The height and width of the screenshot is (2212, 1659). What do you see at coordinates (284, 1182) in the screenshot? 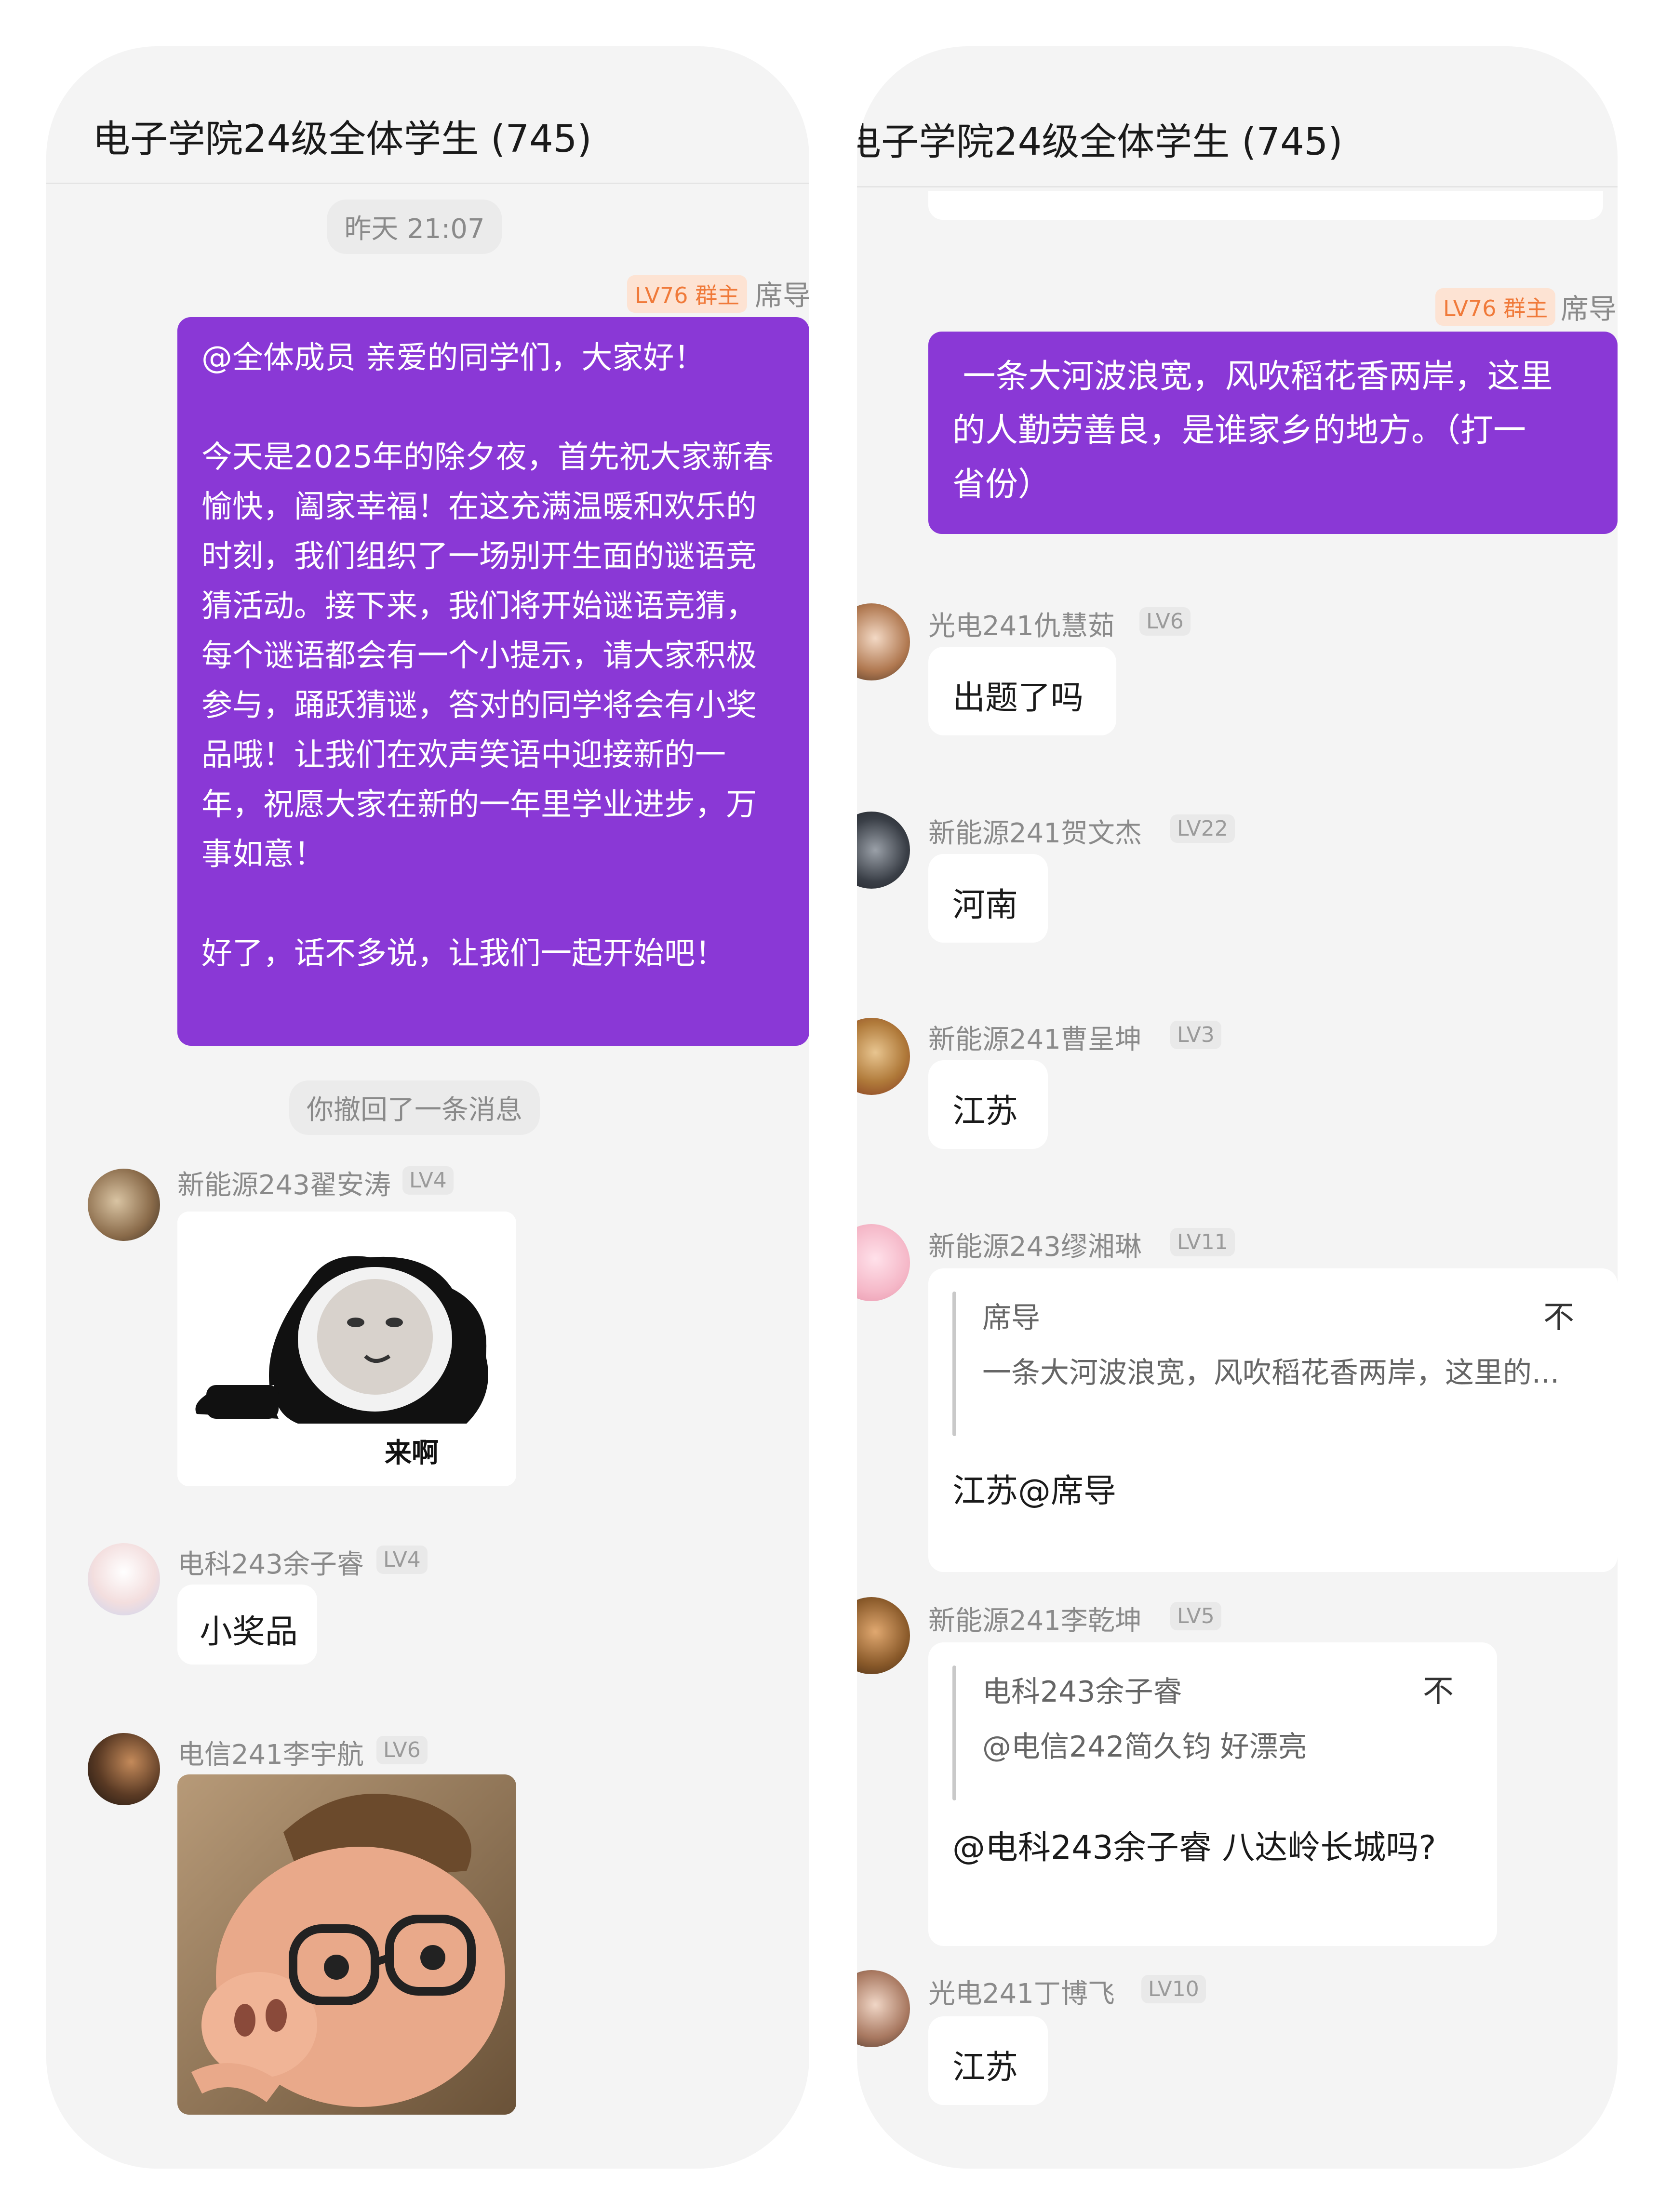
I see `sender-name: 新能源243翟安涛` at bounding box center [284, 1182].